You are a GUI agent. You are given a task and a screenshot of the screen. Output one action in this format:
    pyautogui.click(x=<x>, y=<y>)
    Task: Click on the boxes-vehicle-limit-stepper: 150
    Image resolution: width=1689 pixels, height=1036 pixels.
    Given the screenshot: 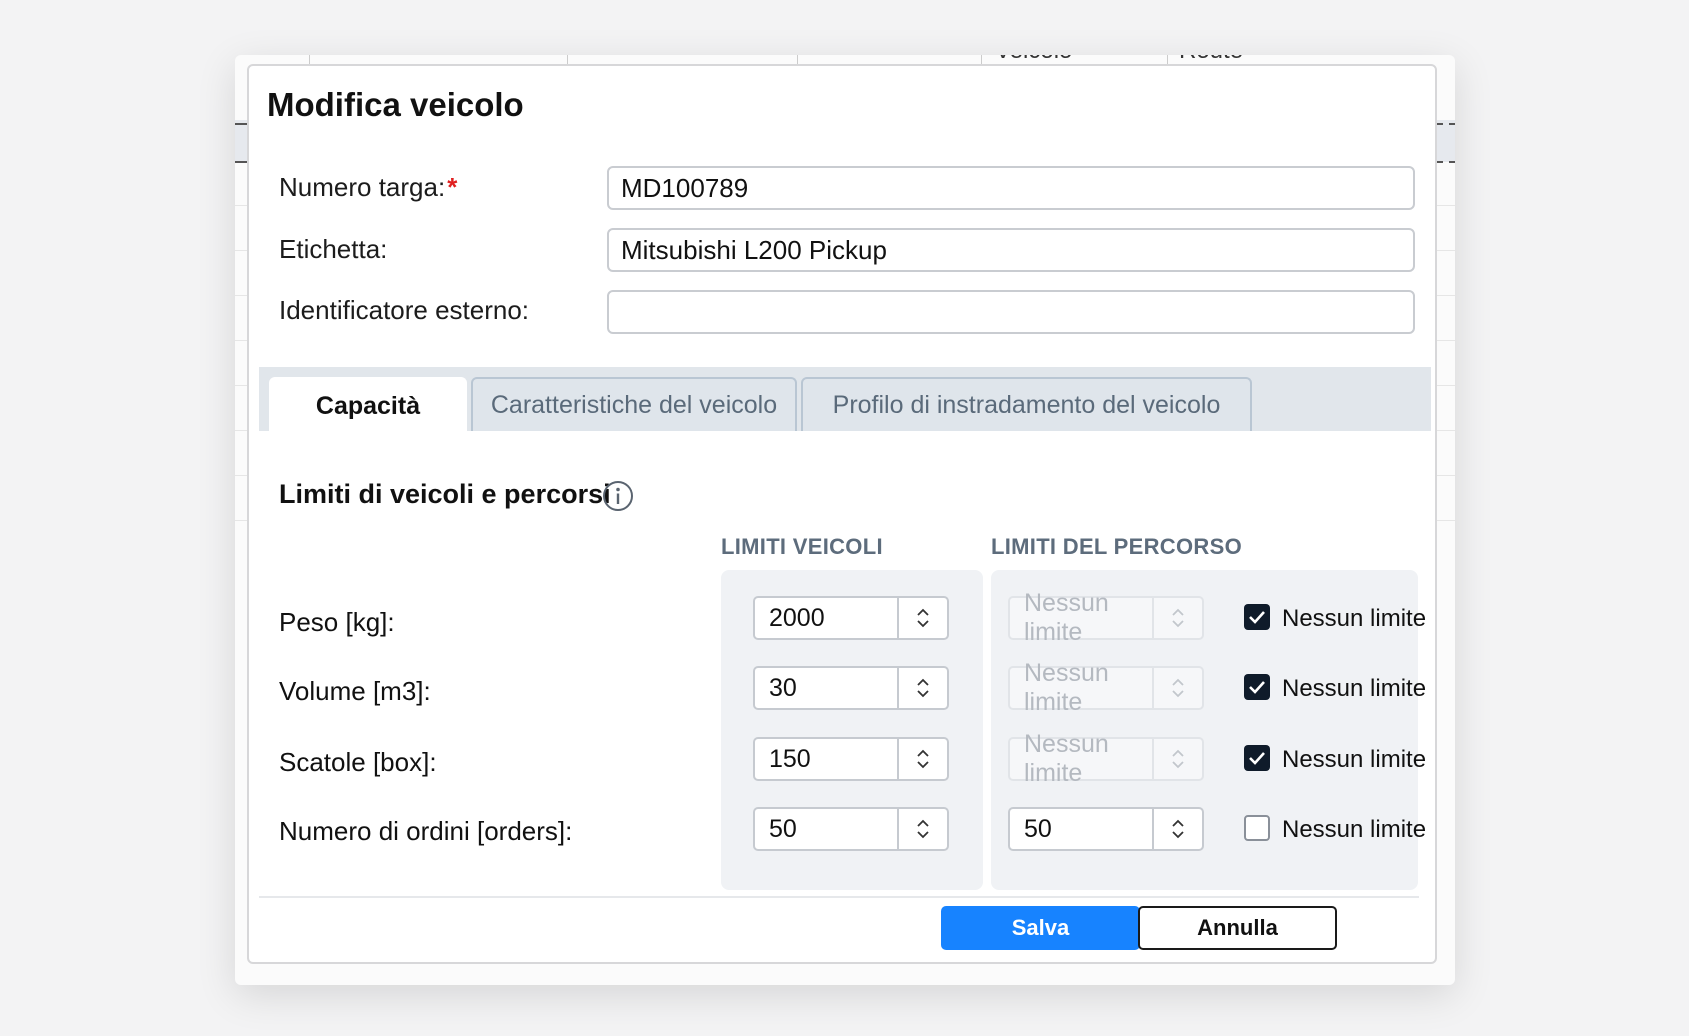 What is the action you would take?
    pyautogui.click(x=851, y=759)
    